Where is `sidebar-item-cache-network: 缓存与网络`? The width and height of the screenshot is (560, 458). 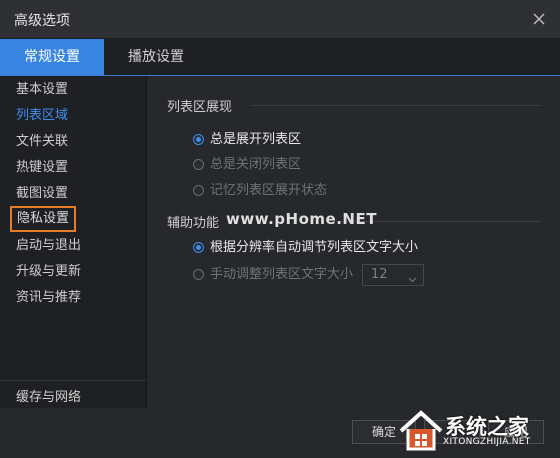
sidebar-item-cache-network: 缓存与网络 is located at coordinates (48, 395).